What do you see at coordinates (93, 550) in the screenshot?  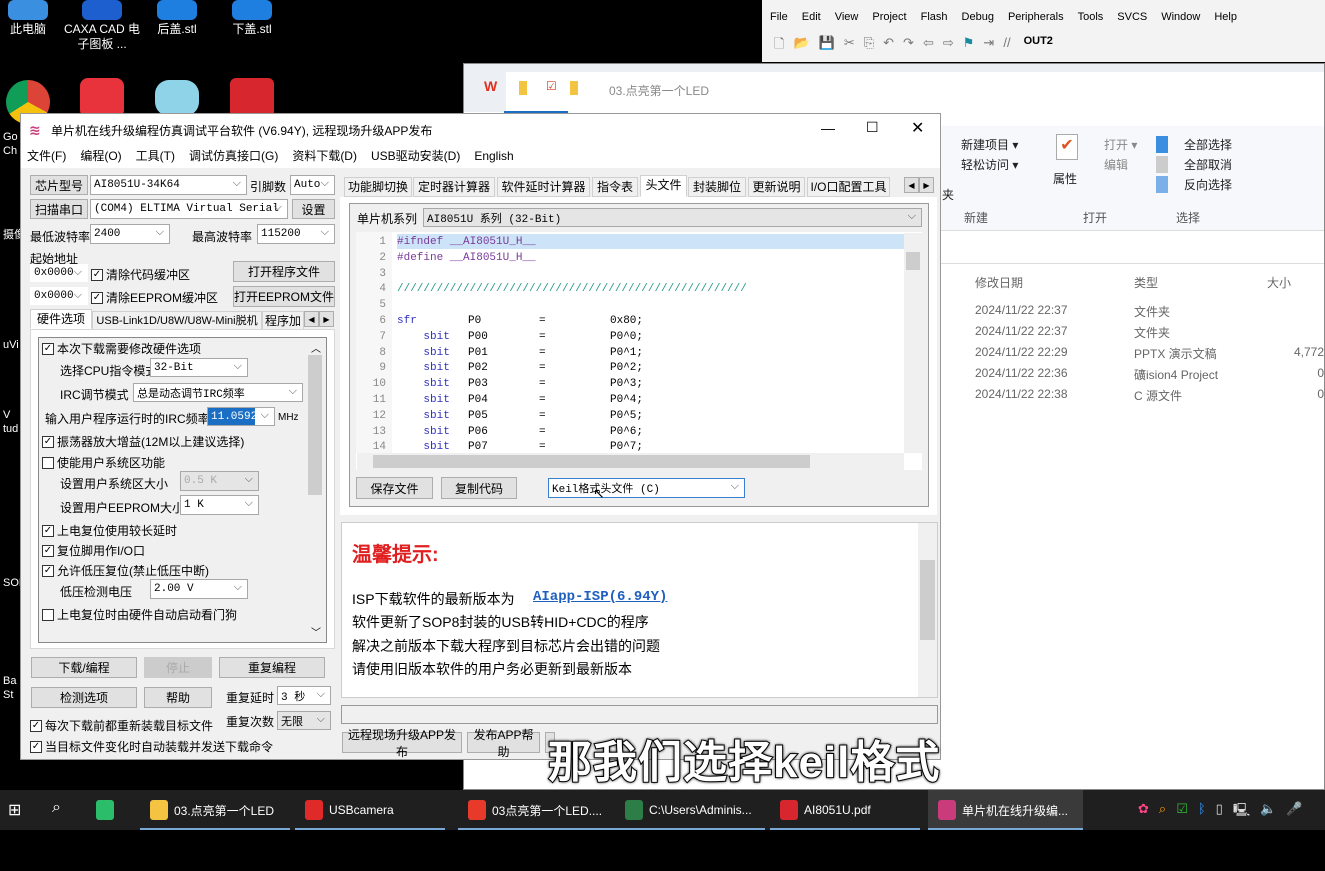 I see `reset-io-checkbox: ✓ 复位脚用作I/O口` at bounding box center [93, 550].